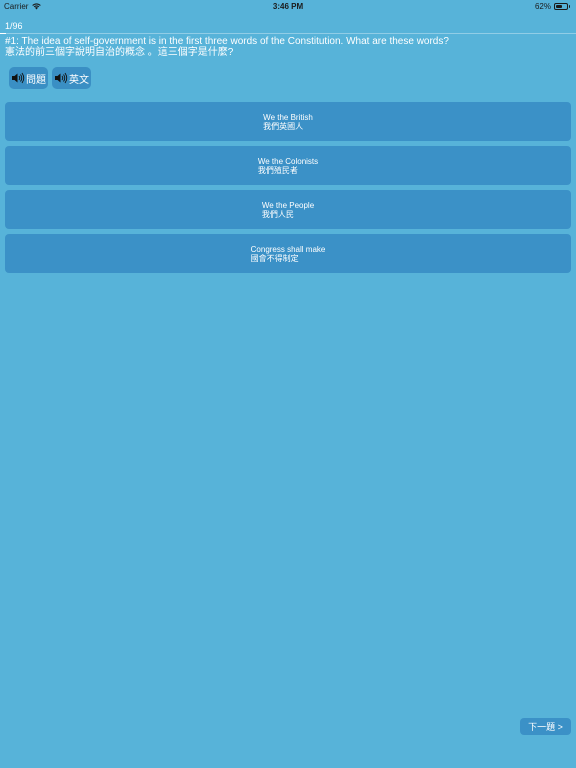  I want to click on answer-chinese: 我們殖民者, so click(277, 170).